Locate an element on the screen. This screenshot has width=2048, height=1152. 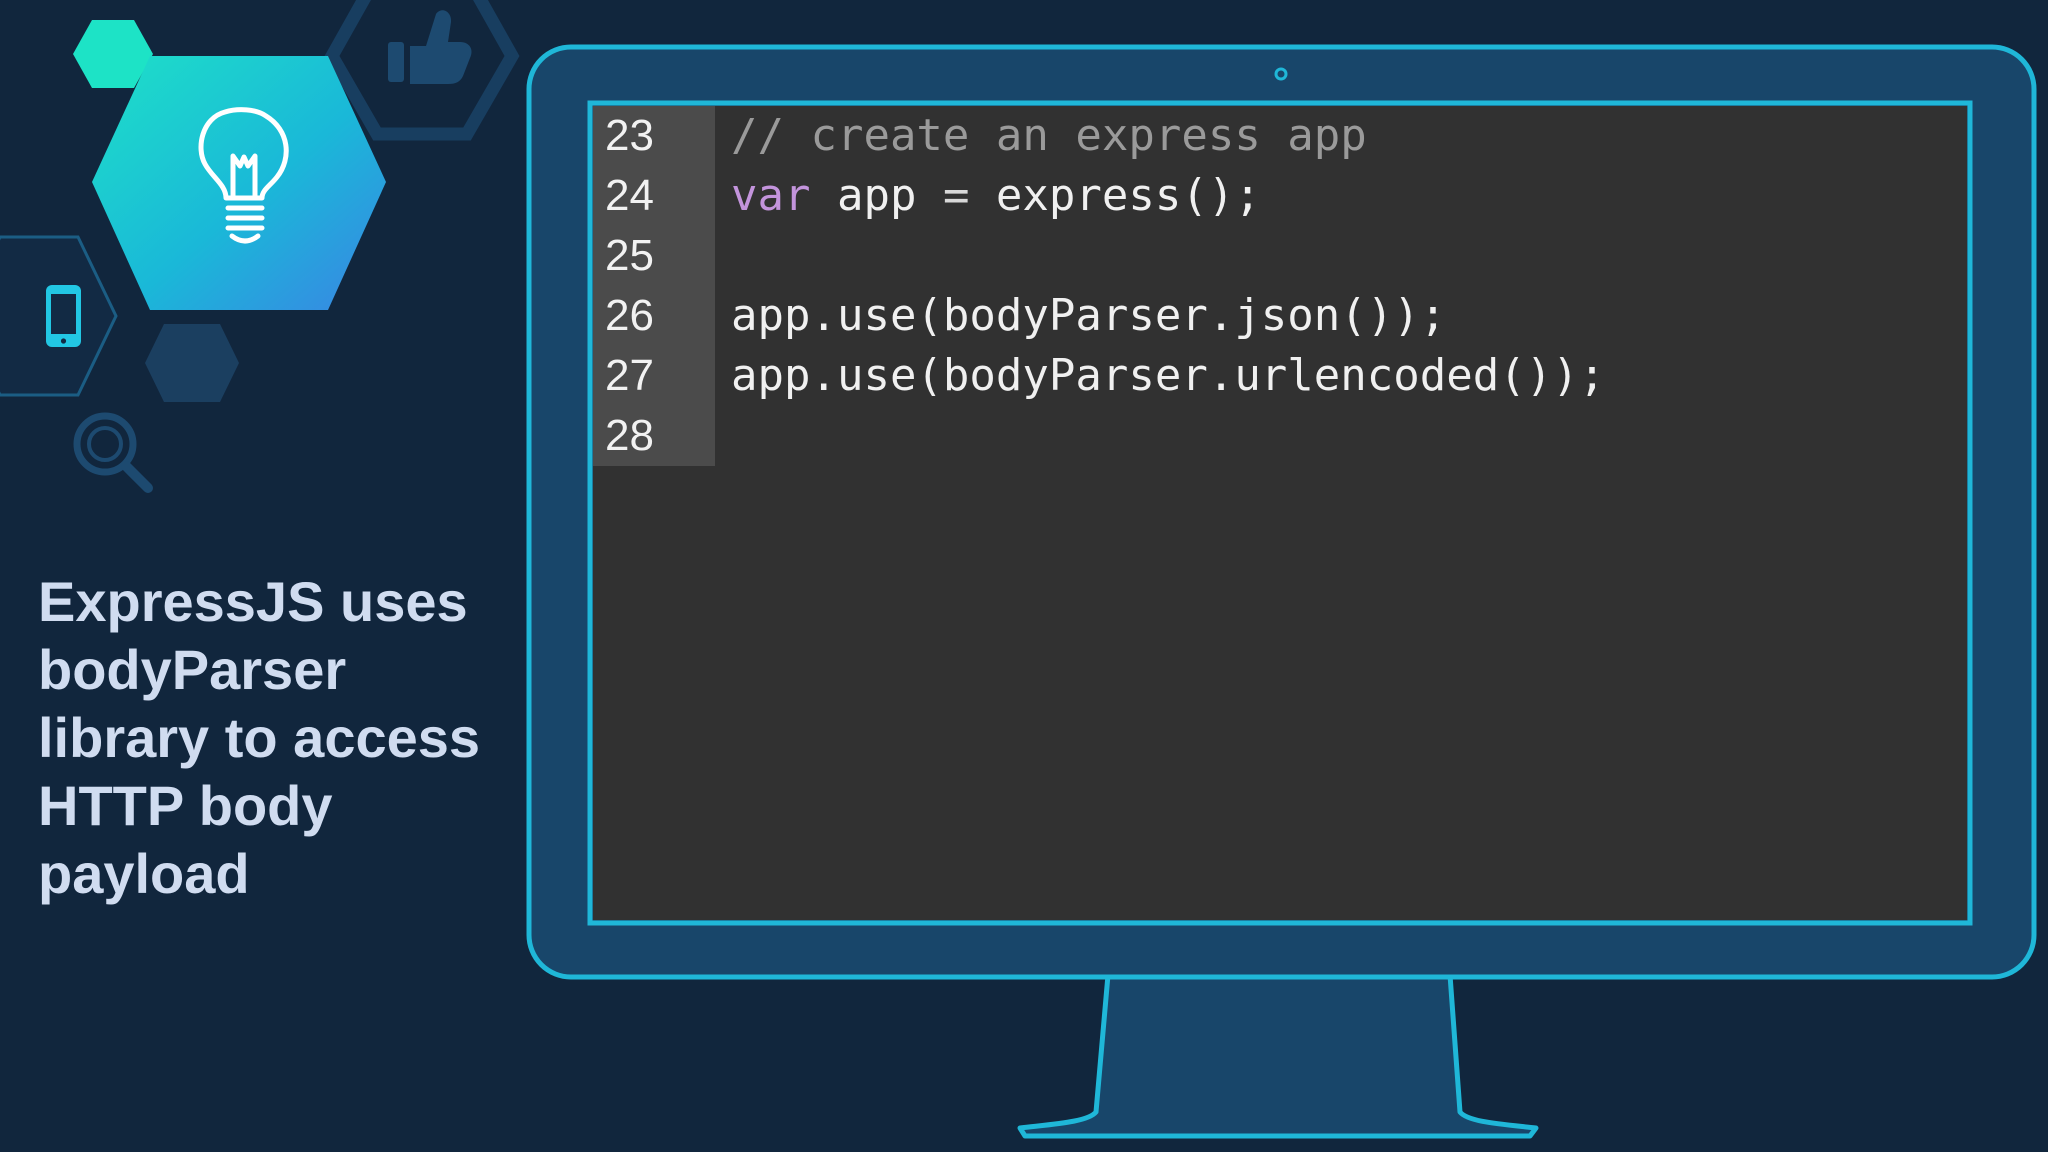
code-token: app.use(bodyParser.urlencoded()); is located at coordinates (1168, 375).